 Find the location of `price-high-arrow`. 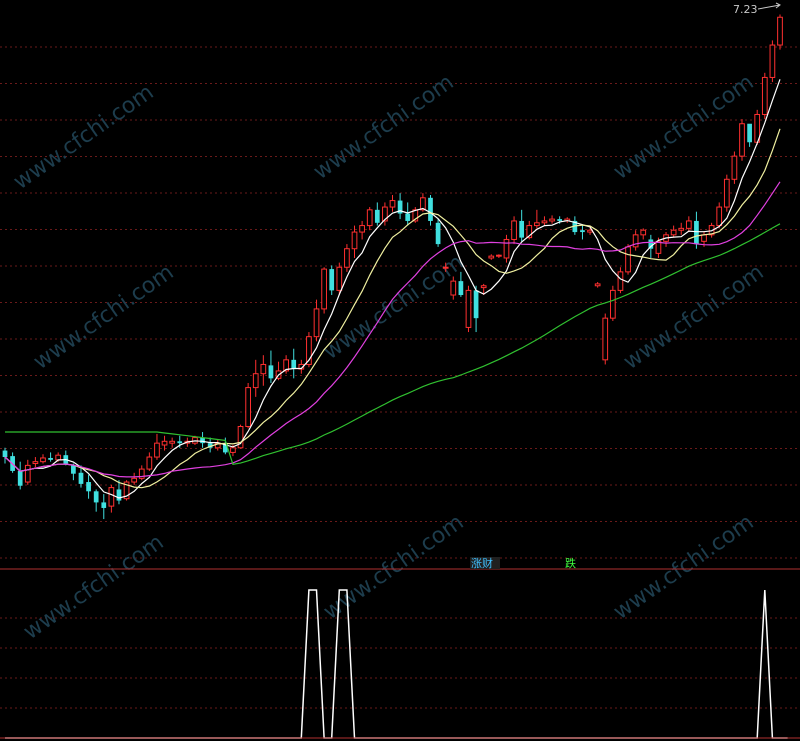

price-high-arrow is located at coordinates (769, 6).